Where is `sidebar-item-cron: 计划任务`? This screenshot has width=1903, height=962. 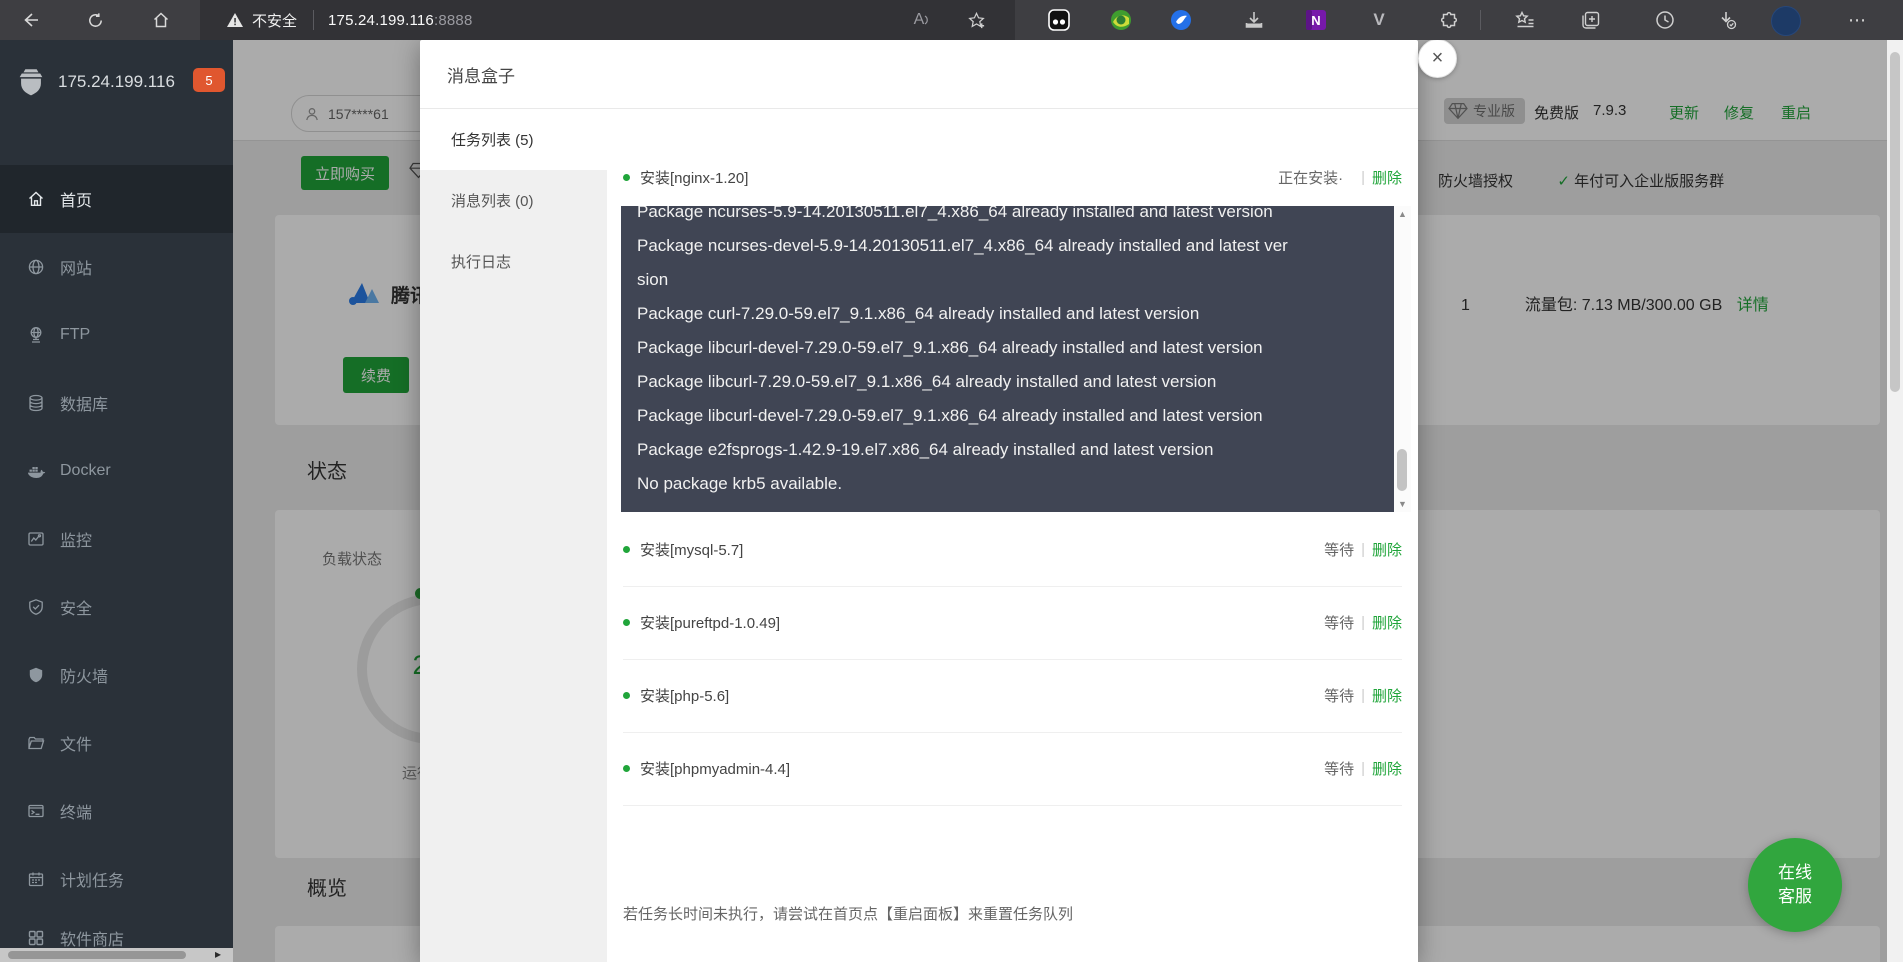 sidebar-item-cron: 计划任务 is located at coordinates (116, 879).